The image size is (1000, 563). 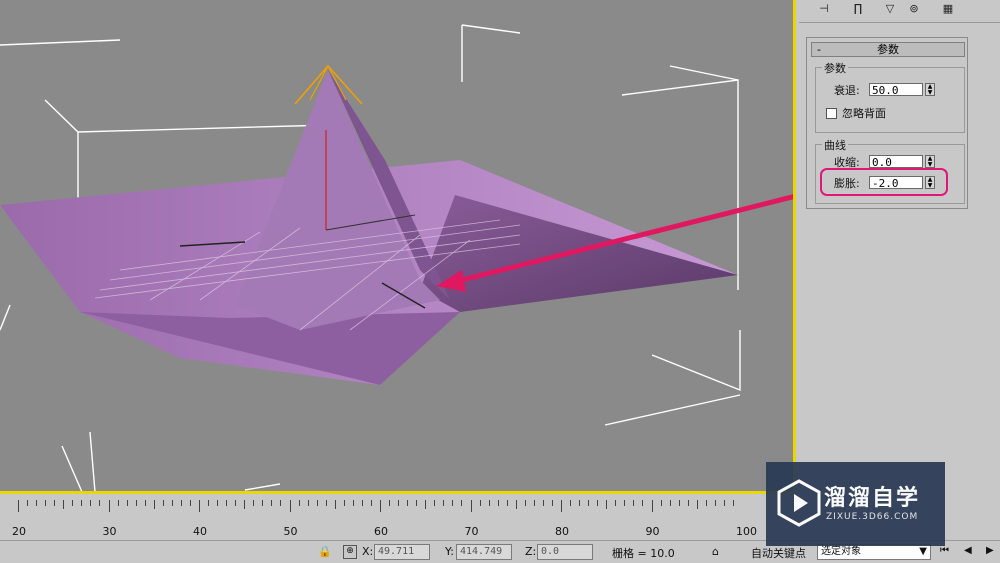 I want to click on selection-value: 选定对象, so click(x=841, y=551).